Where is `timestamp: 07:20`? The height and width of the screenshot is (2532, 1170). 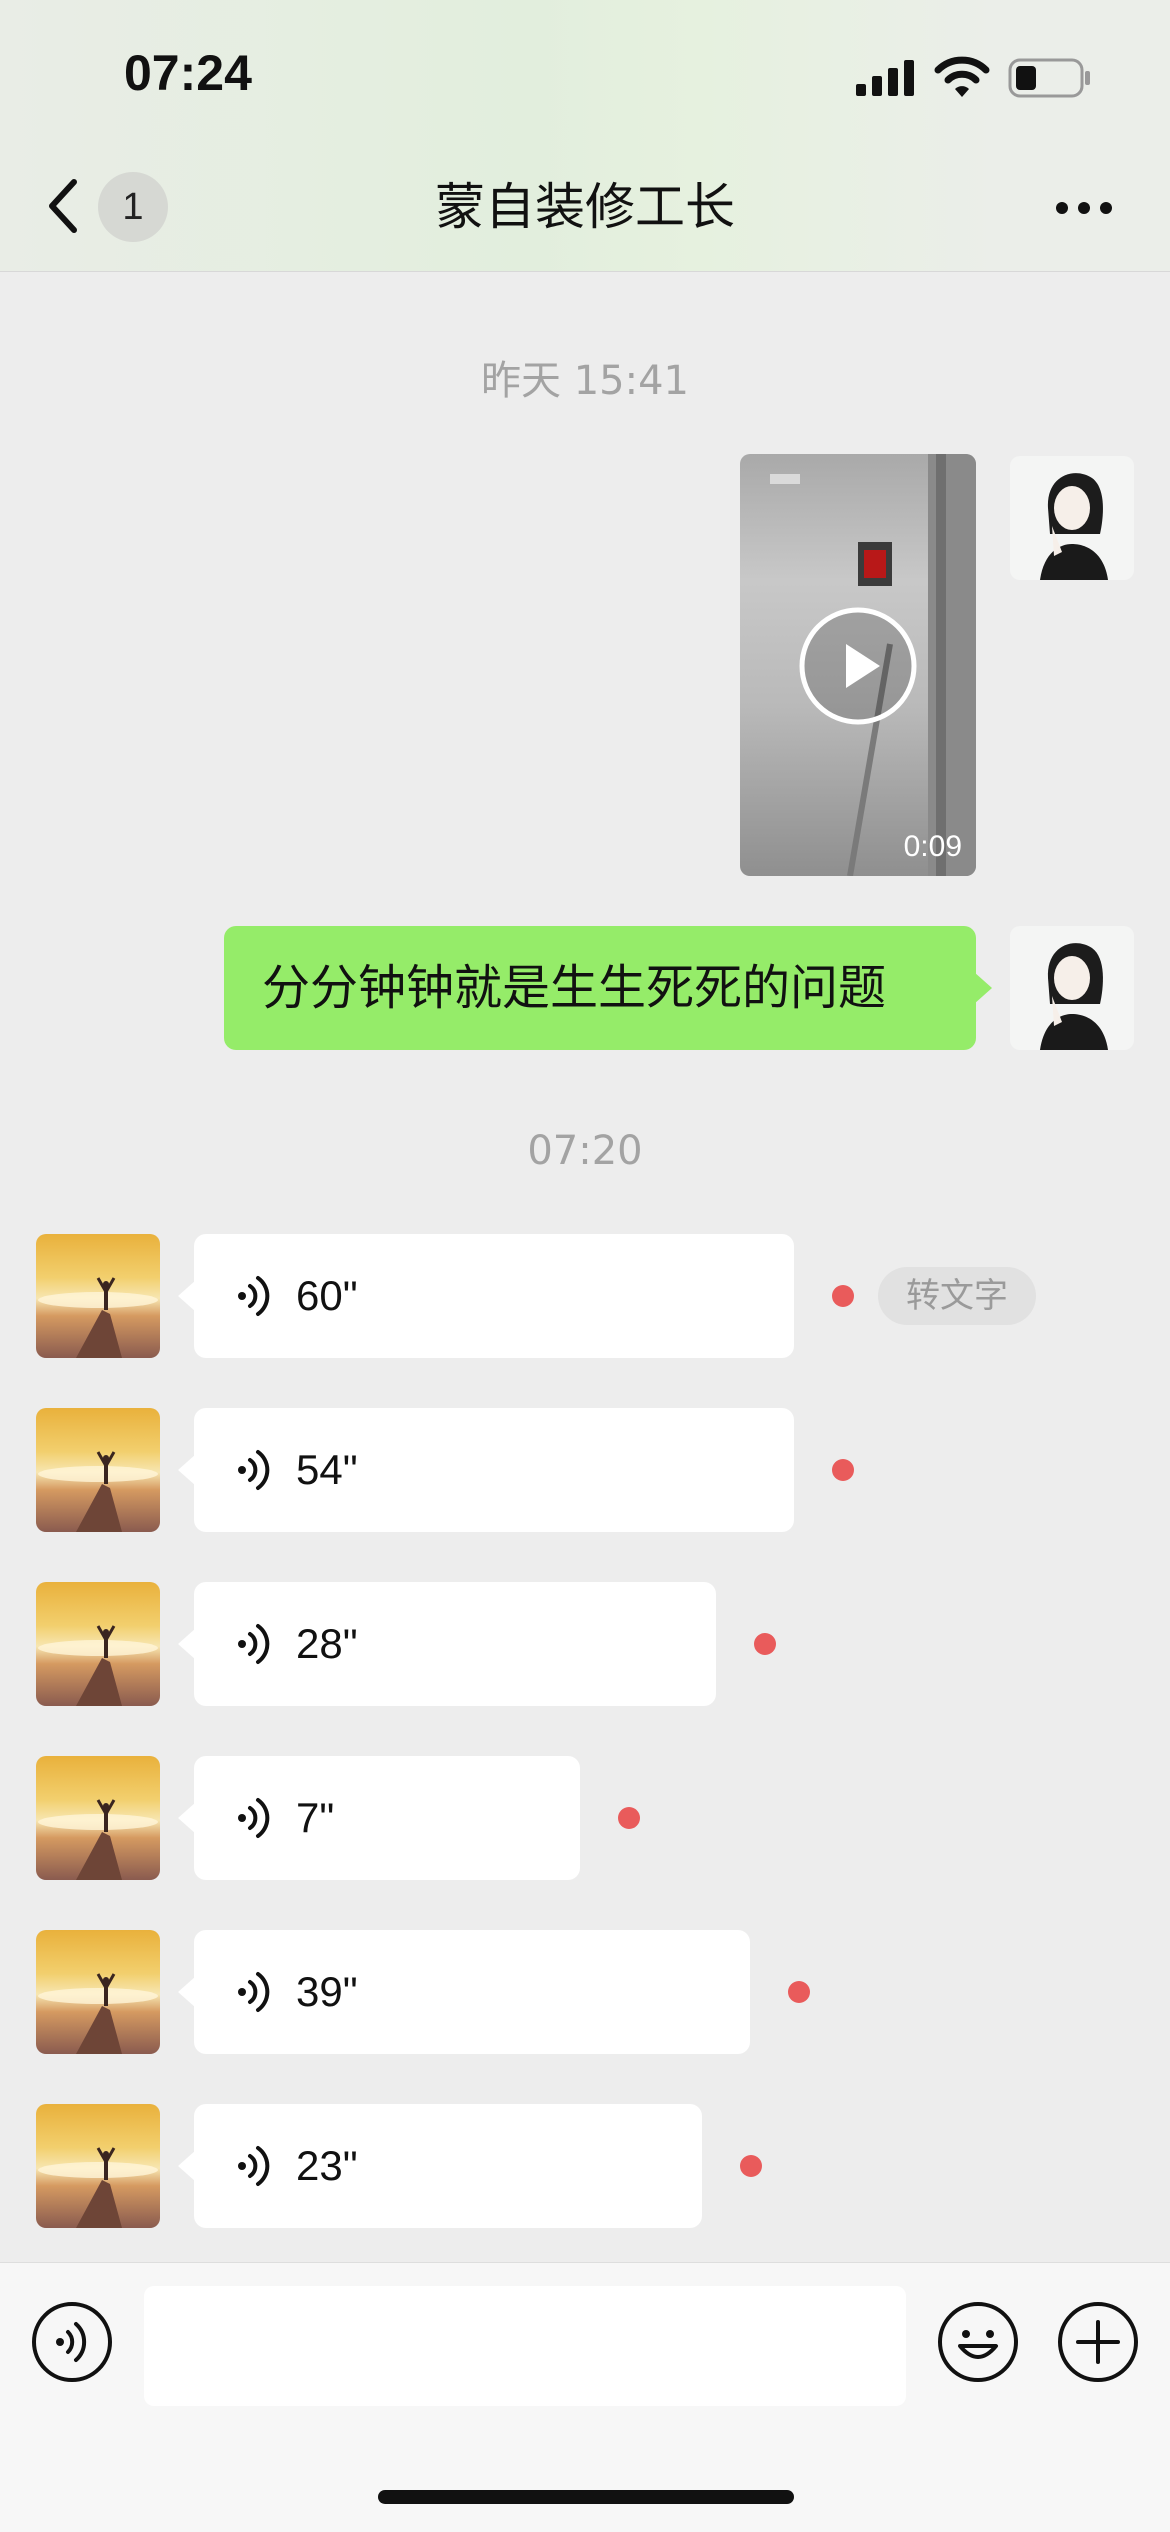 timestamp: 07:20 is located at coordinates (585, 1151).